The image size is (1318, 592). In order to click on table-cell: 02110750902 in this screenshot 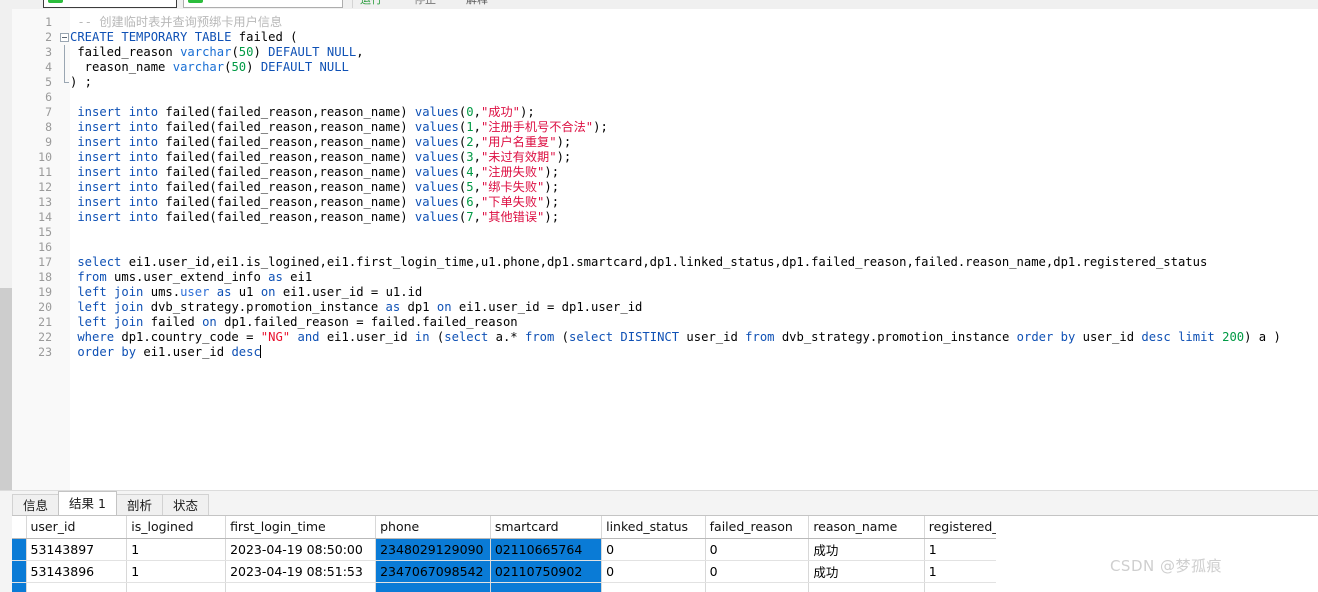, I will do `click(546, 571)`.